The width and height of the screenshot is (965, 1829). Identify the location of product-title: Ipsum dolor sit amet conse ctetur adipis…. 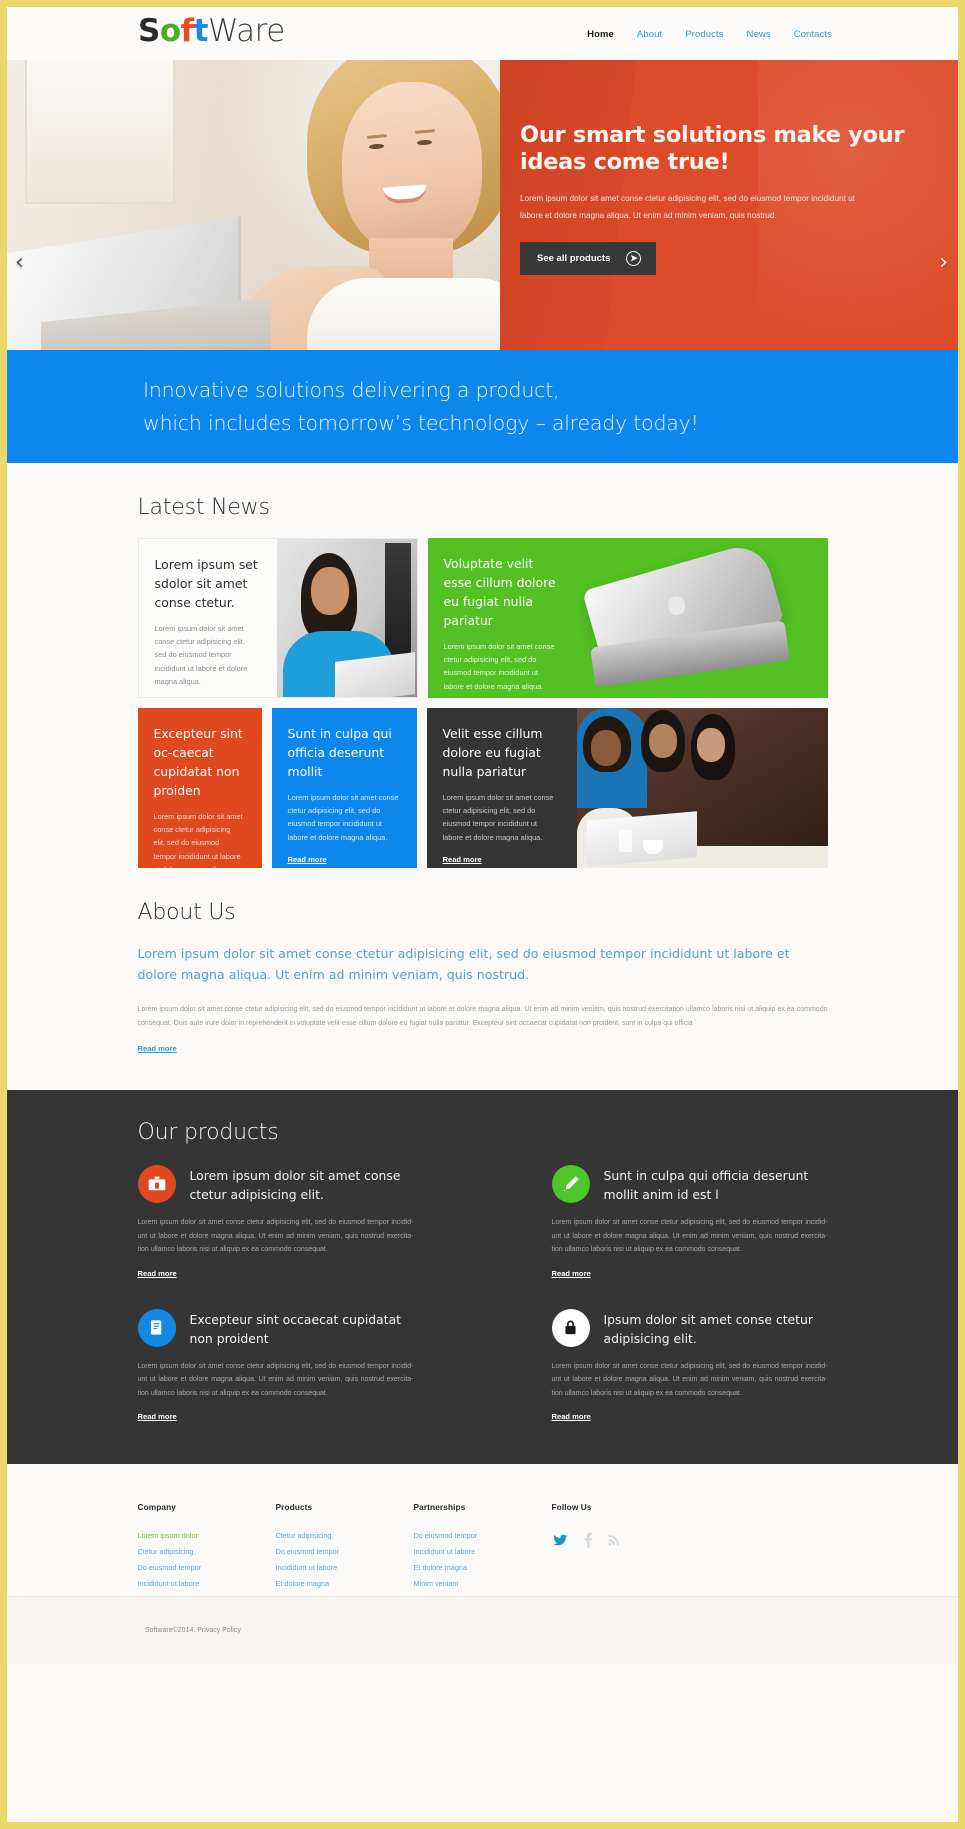
(708, 1328).